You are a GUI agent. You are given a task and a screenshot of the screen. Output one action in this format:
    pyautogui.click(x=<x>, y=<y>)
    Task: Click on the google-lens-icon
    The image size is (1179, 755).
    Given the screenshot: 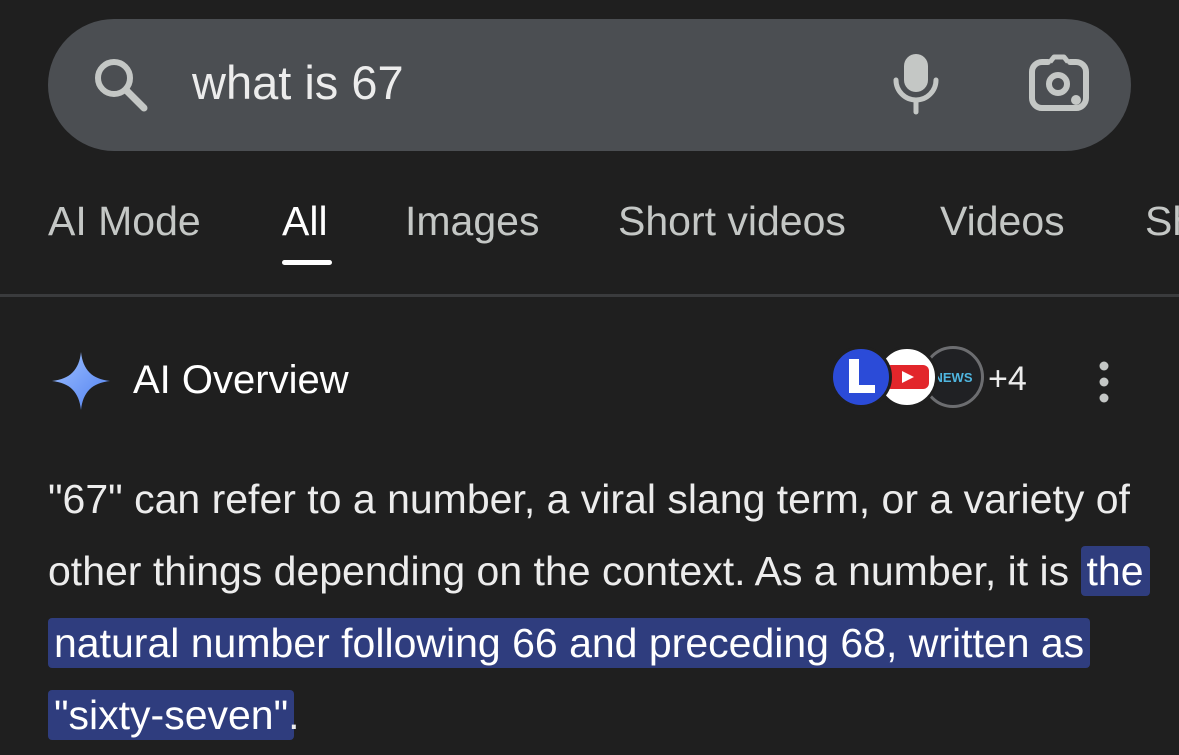 What is the action you would take?
    pyautogui.click(x=1059, y=85)
    